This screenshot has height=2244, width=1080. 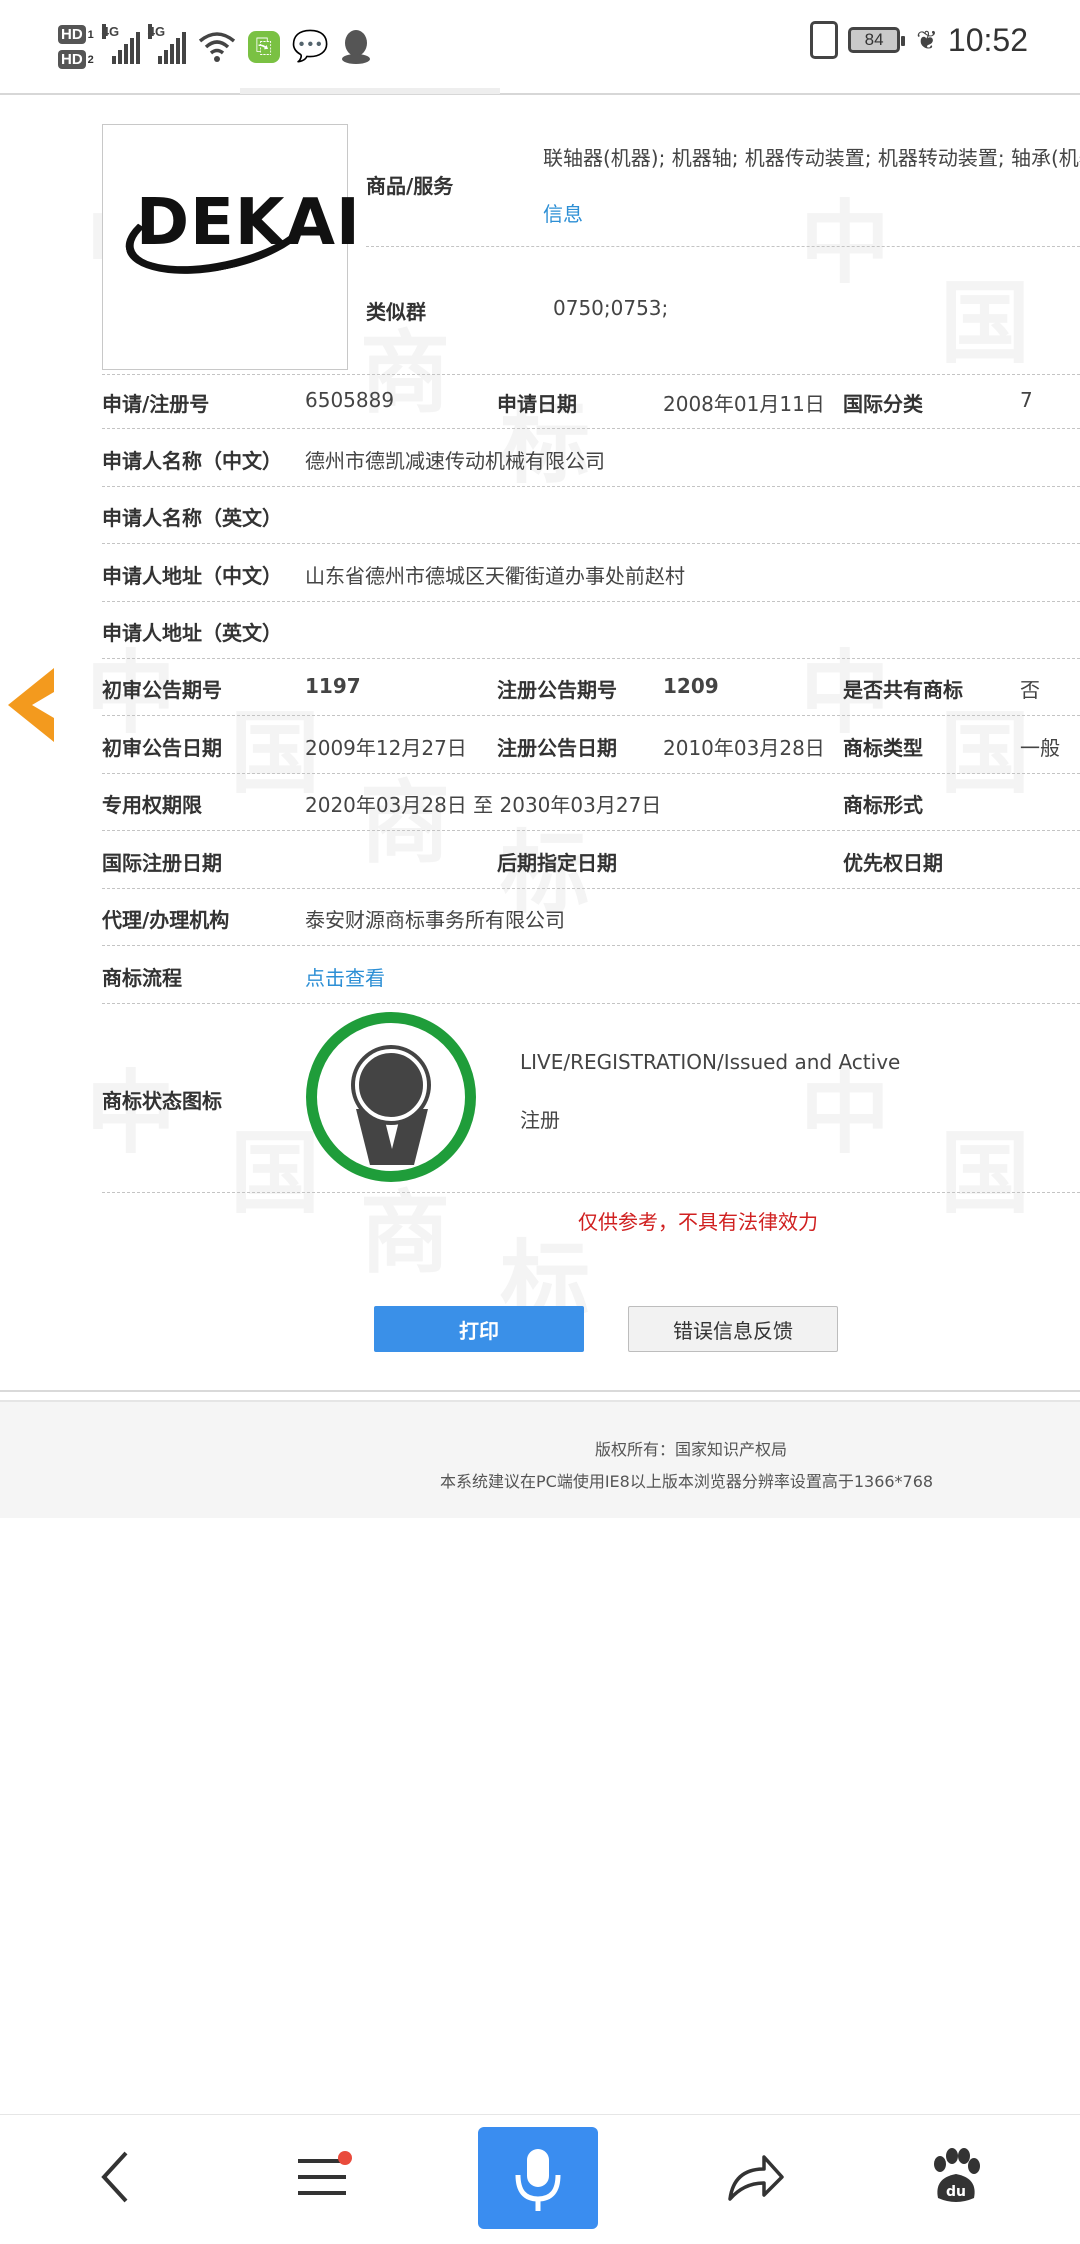 I want to click on later-date-label: 后期指定日期, so click(x=557, y=863).